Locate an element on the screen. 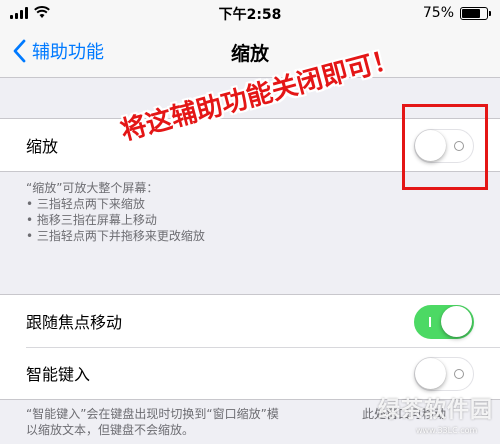 The image size is (500, 444). battery-icon is located at coordinates (475, 13).